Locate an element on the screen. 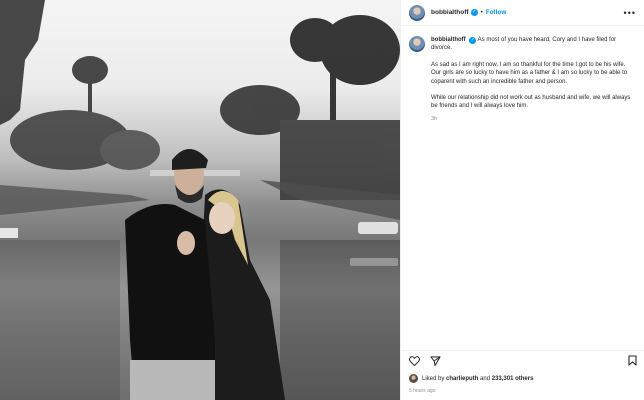 This screenshot has height=400, width=644. liker-username: charlieputh is located at coordinates (462, 379).